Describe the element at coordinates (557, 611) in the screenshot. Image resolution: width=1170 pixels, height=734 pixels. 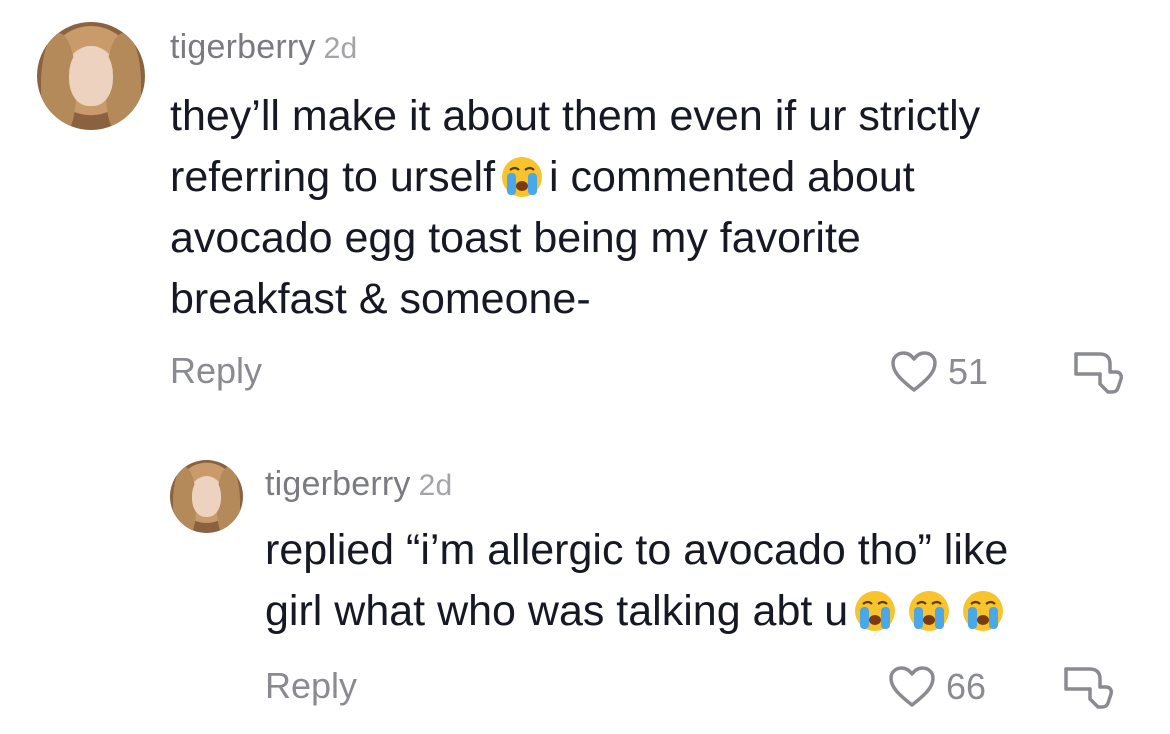
I see `comment-line-segment: girl what who was talking abt u` at that location.